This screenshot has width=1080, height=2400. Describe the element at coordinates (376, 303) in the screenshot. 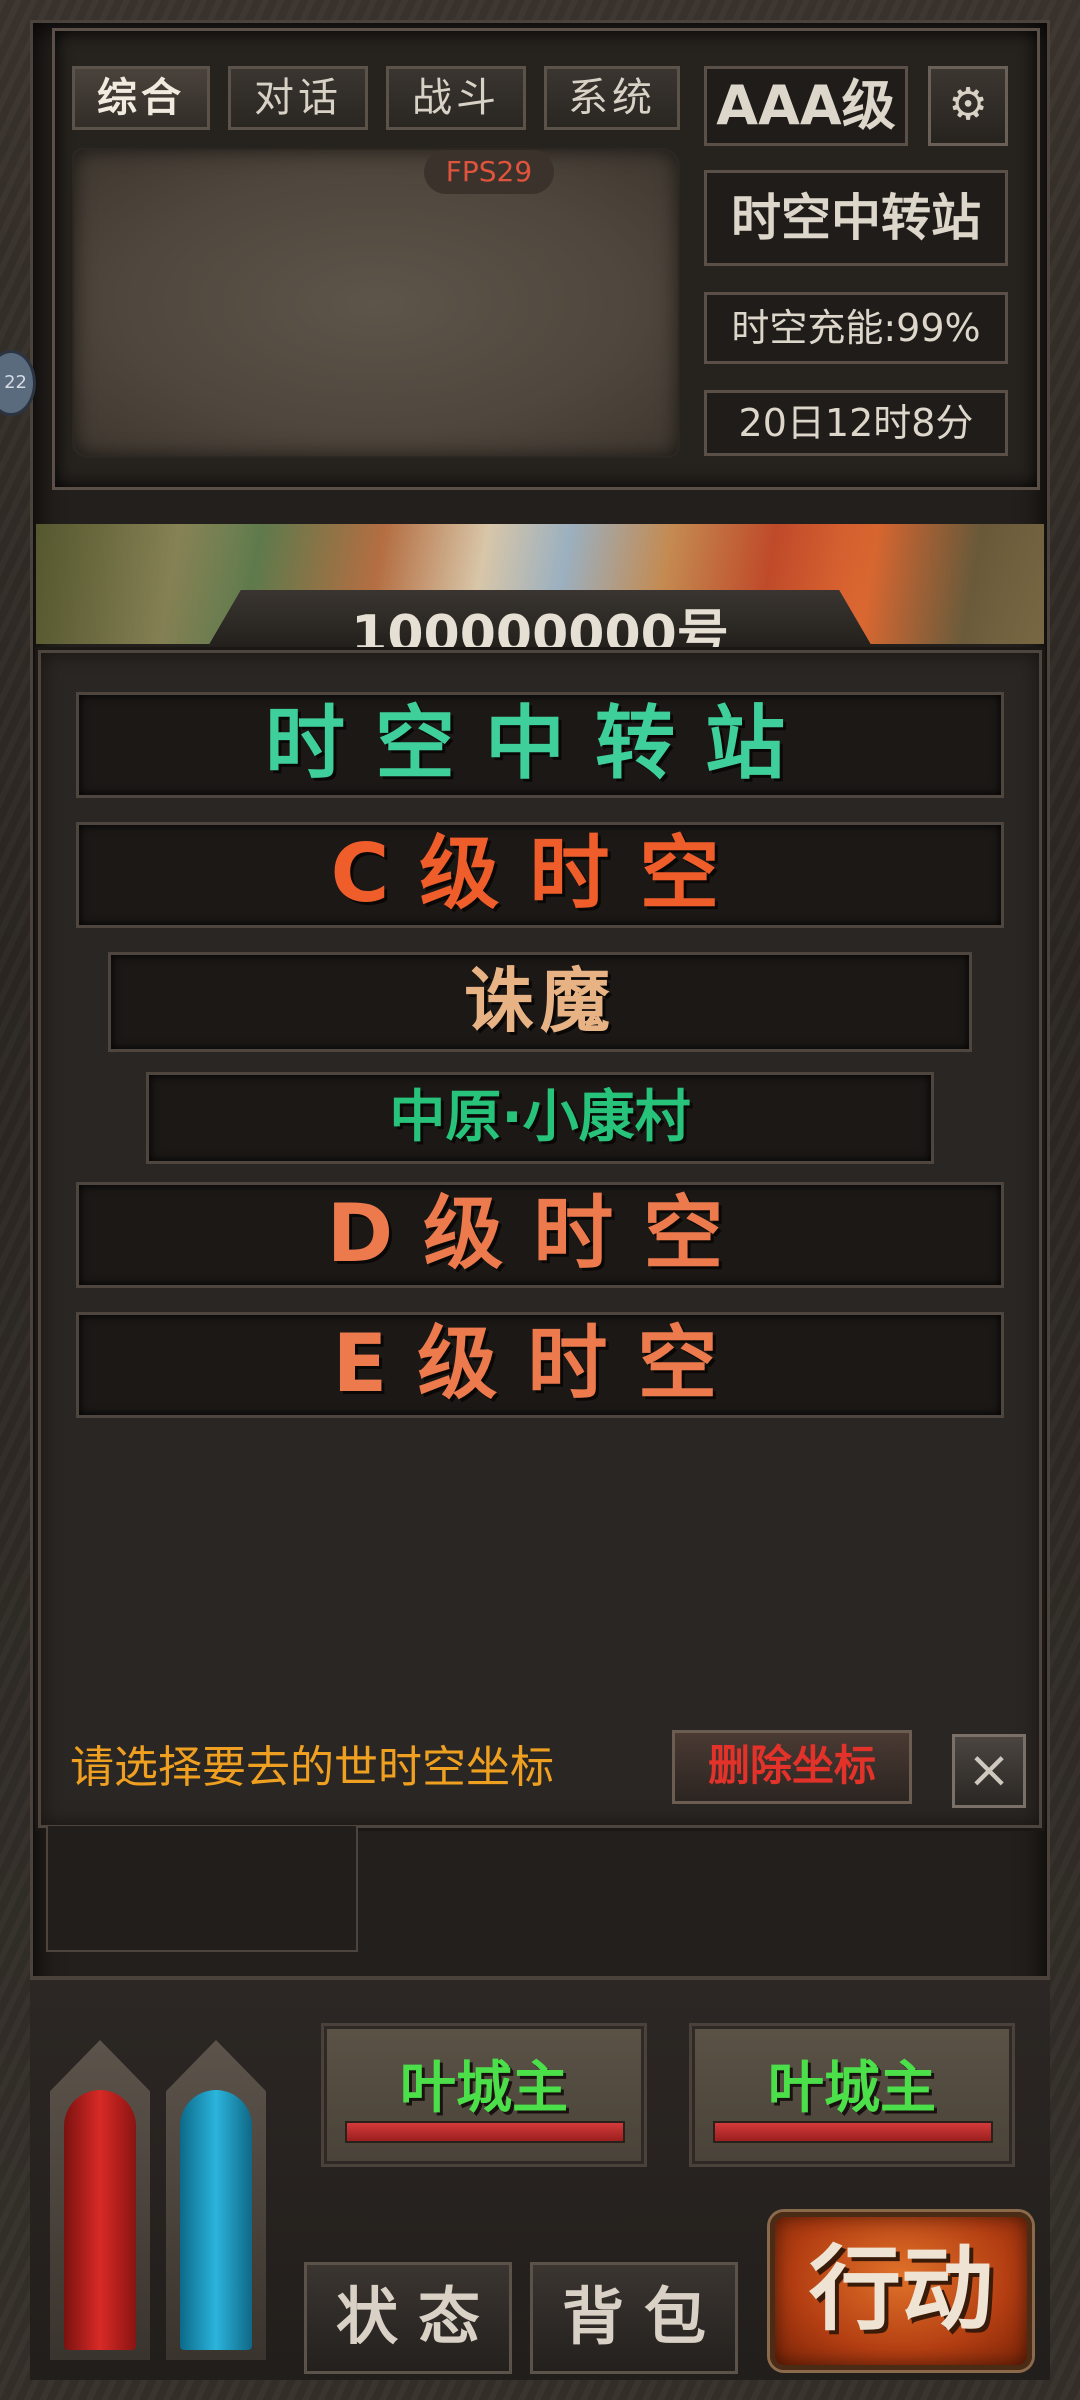

I see `chat-box` at that location.